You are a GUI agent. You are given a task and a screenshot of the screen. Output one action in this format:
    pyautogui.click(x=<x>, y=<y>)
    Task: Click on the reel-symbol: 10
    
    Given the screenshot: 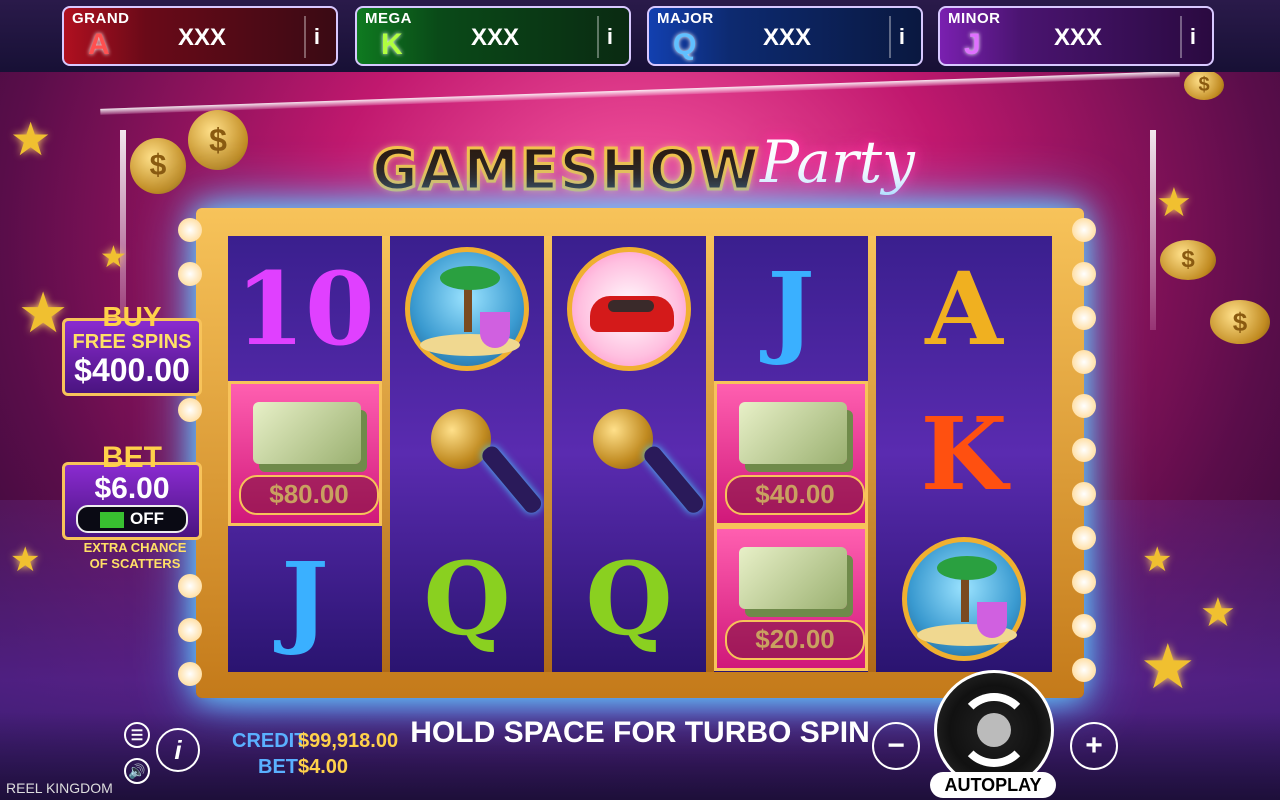 What is the action you would take?
    pyautogui.click(x=305, y=308)
    